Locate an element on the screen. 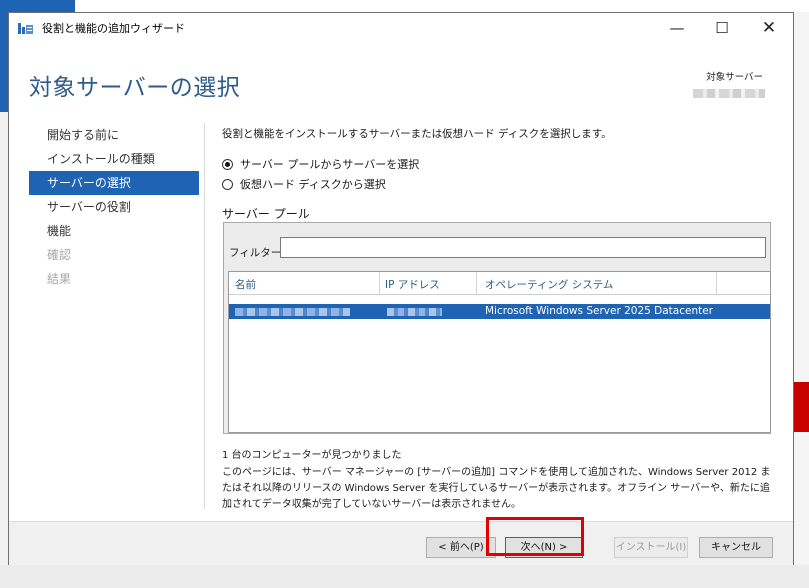 The width and height of the screenshot is (809, 588). window-title: 役割と機能の追加ウィザード is located at coordinates (113, 28).